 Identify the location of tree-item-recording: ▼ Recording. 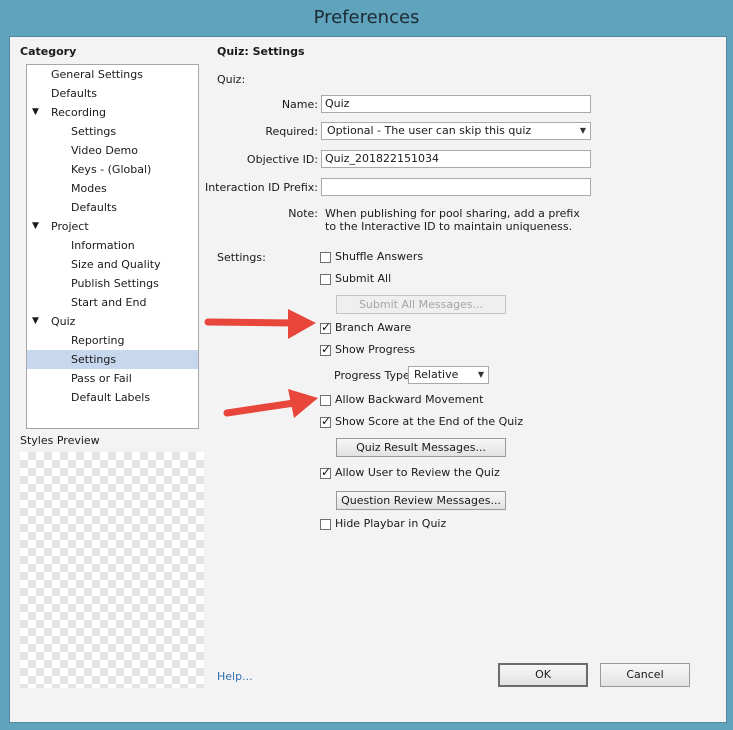
(112, 112).